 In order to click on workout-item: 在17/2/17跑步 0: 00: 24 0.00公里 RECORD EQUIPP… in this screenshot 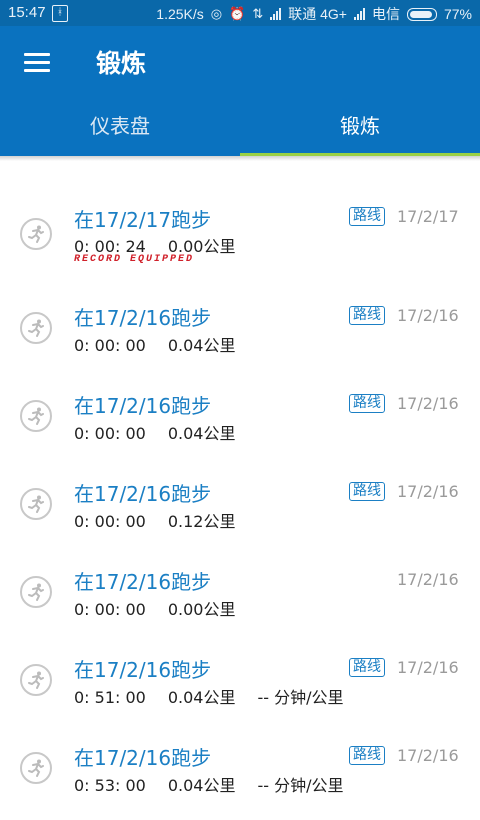, I will do `click(240, 238)`.